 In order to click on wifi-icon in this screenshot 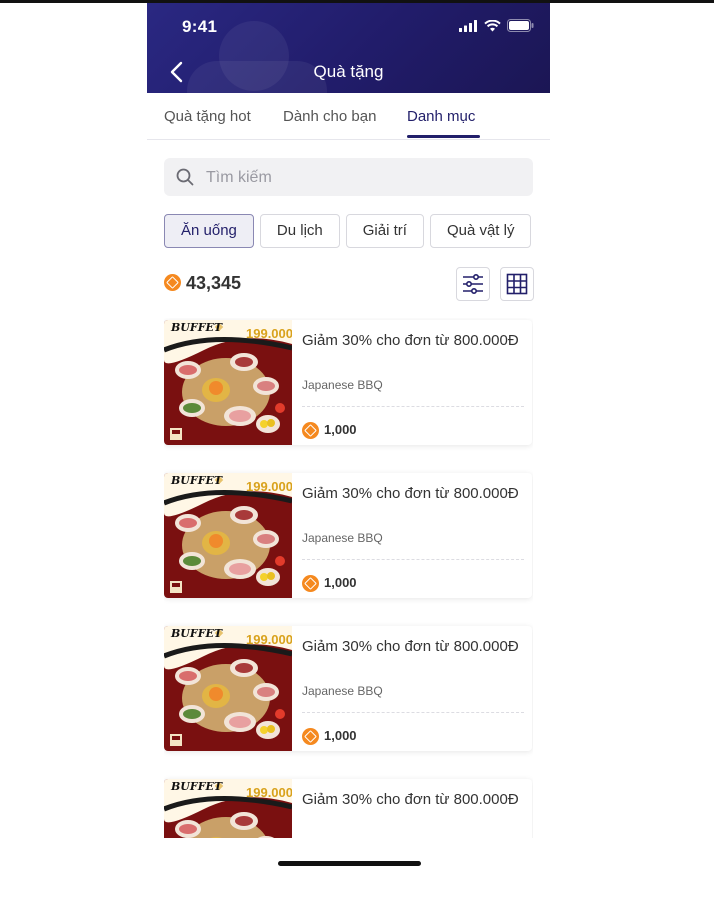, I will do `click(492, 25)`.